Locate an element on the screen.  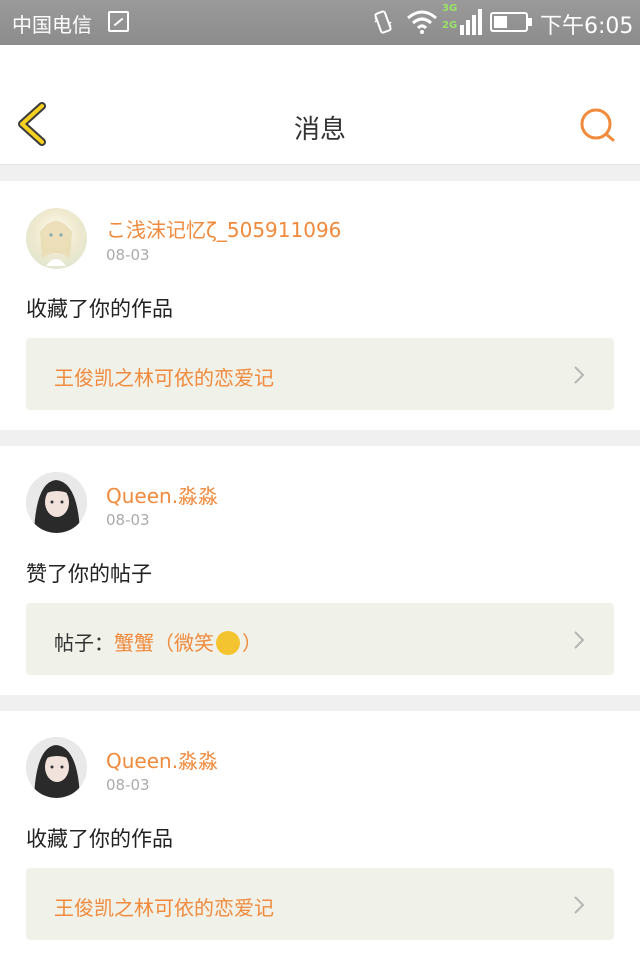
sim-icon is located at coordinates (118, 21).